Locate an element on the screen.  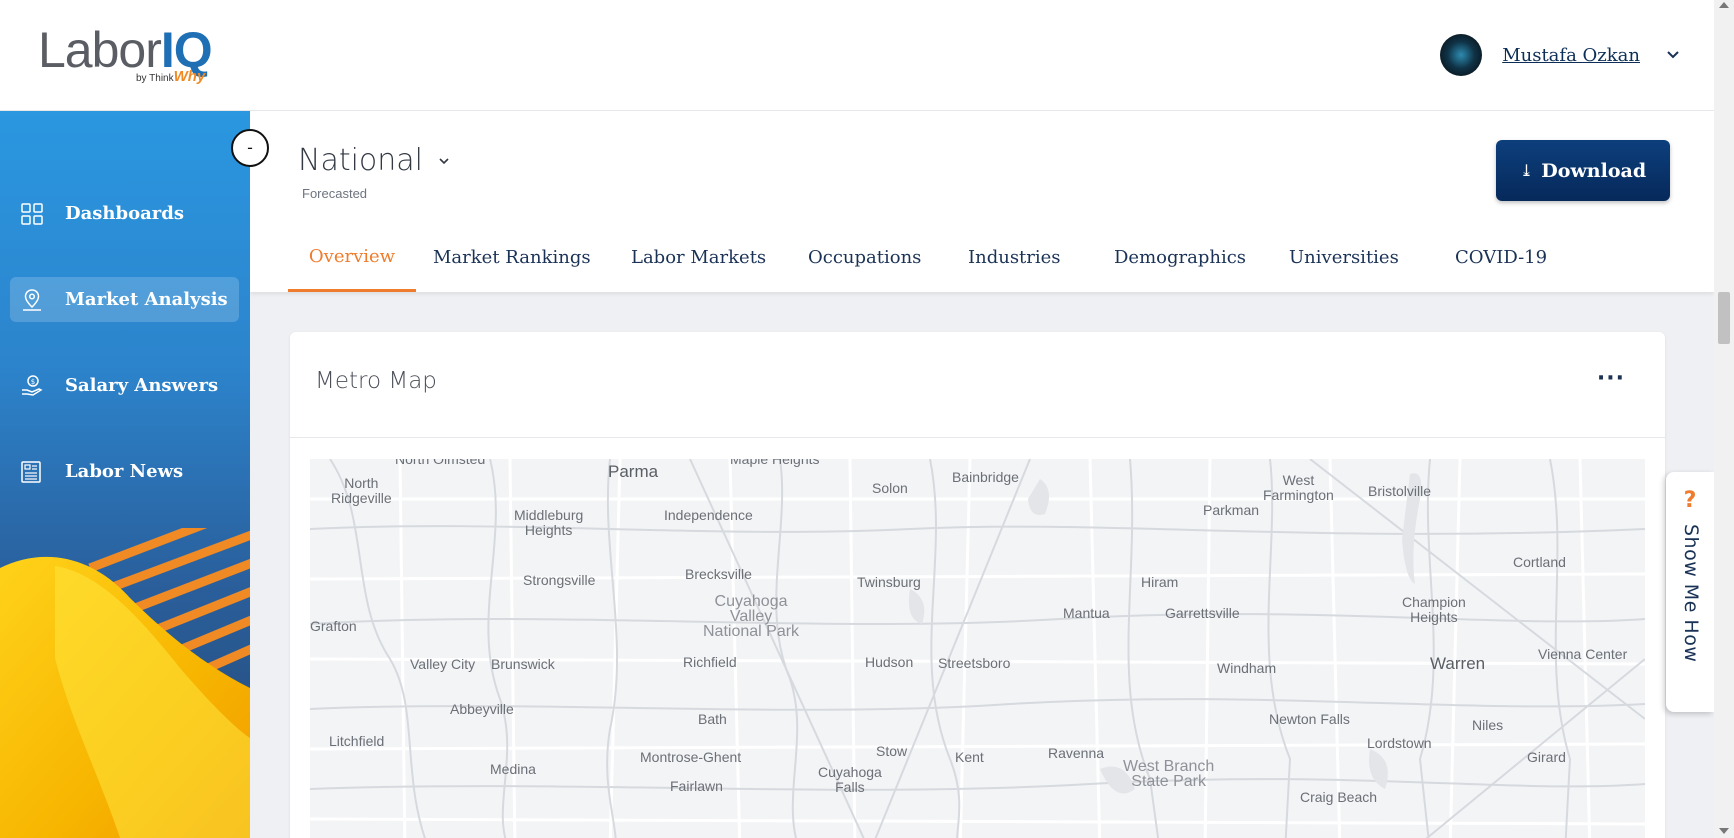
map-label: Litchfield is located at coordinates (357, 741).